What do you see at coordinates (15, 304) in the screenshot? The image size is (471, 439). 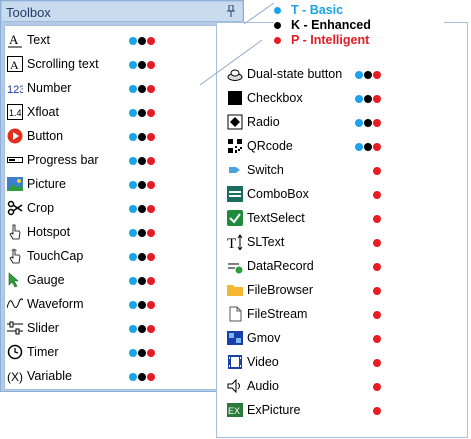 I see `waveform-icon` at bounding box center [15, 304].